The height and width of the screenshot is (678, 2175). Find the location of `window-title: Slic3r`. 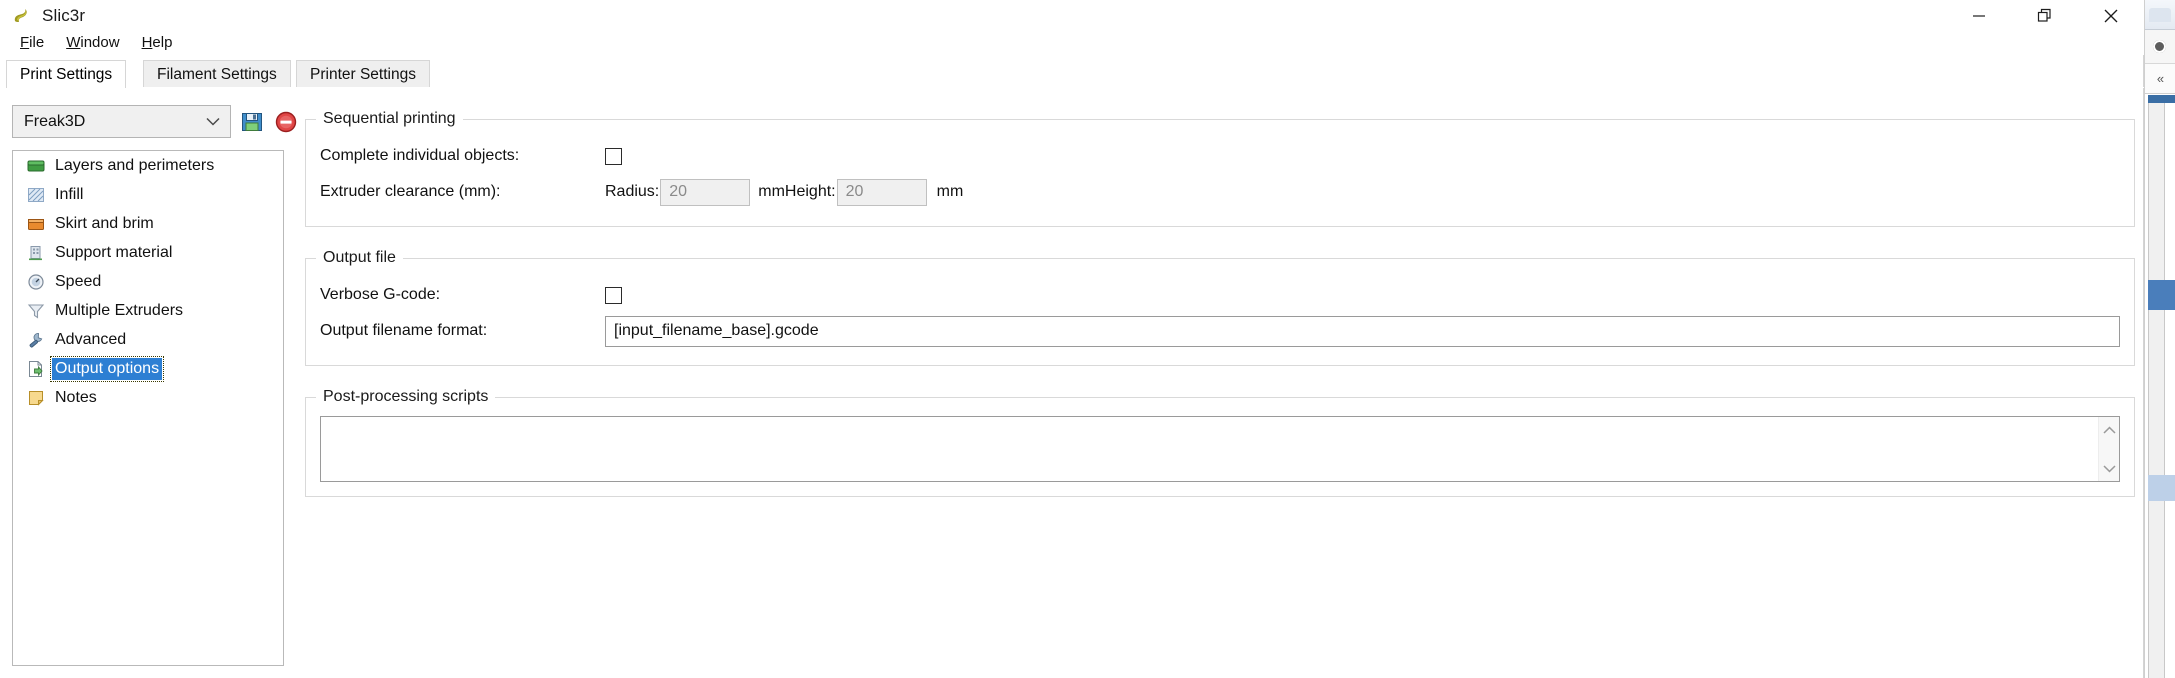

window-title: Slic3r is located at coordinates (64, 15).